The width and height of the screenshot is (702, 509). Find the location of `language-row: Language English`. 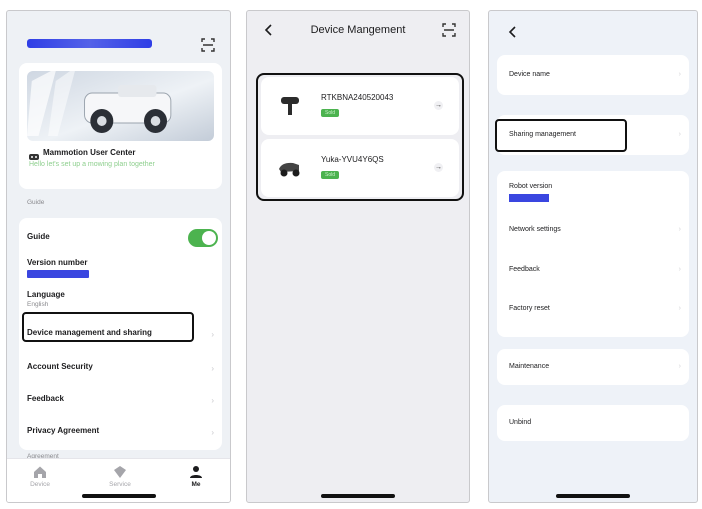

language-row: Language English is located at coordinates (120, 299).